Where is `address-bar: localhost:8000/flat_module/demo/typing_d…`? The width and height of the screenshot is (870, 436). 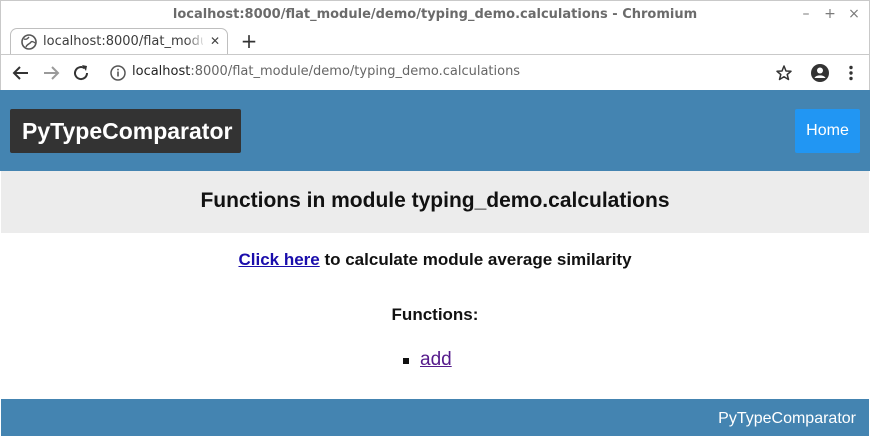
address-bar: localhost:8000/flat_module/demo/typing_d… is located at coordinates (326, 71).